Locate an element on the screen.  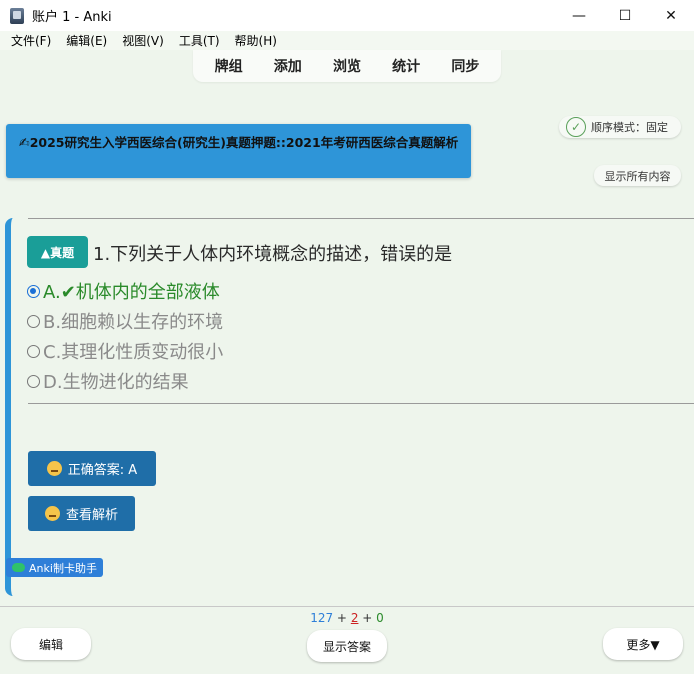
order-mode-toggle: ✓ 顺序模式：固定 is located at coordinates (620, 127).